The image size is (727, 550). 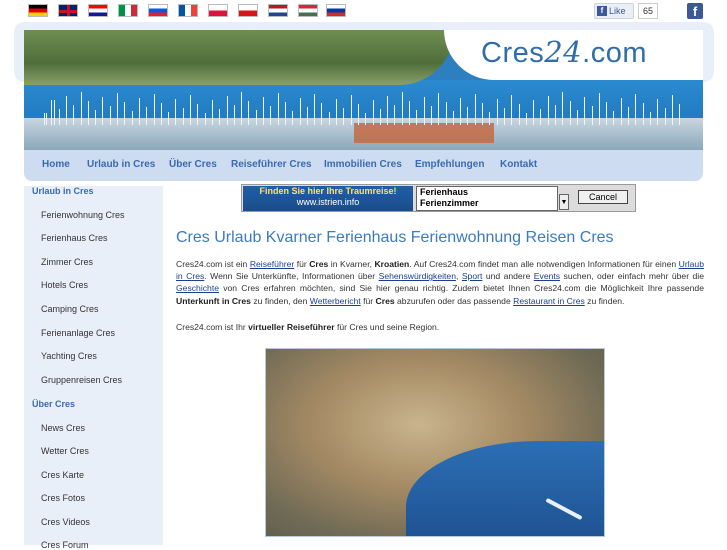 What do you see at coordinates (328, 202) in the screenshot?
I see `ad-url: www.istrien.info` at bounding box center [328, 202].